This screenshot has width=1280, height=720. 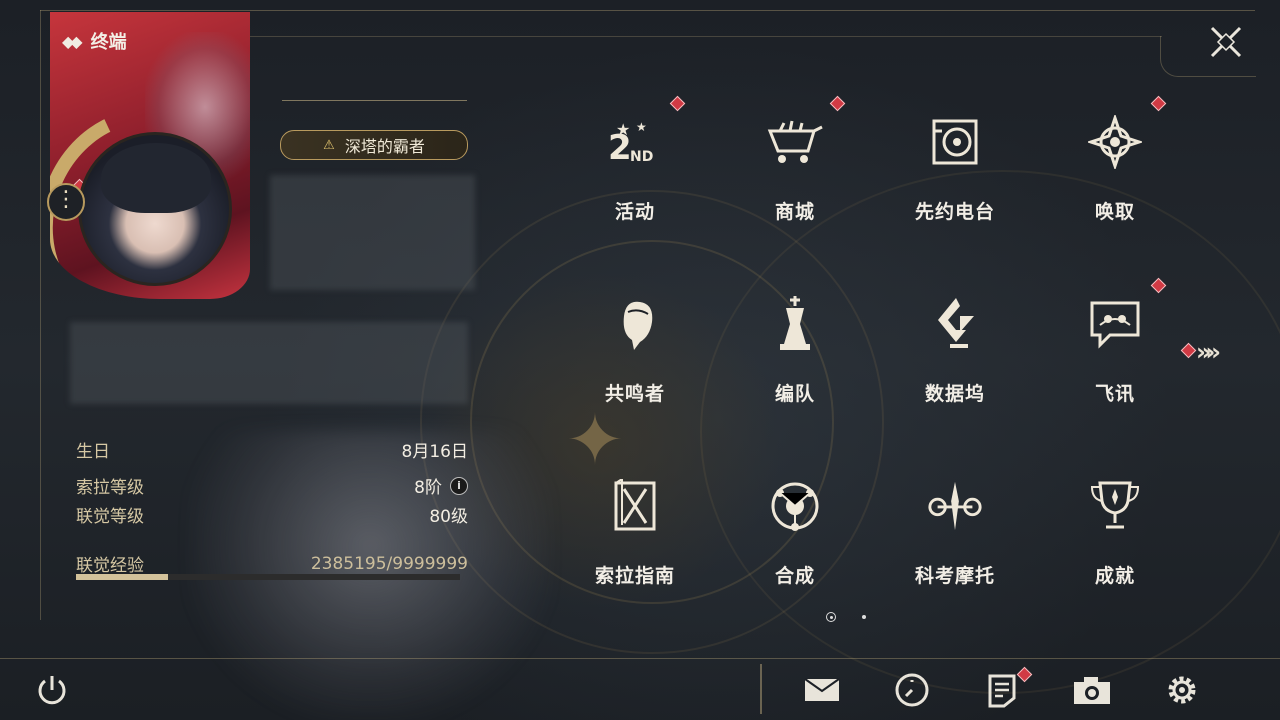 I want to click on title-badge-label: 深塔的霸者, so click(x=384, y=146).